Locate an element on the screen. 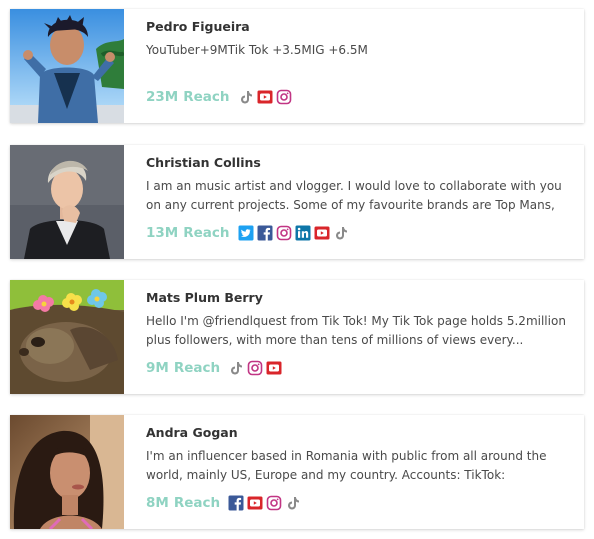 The image size is (594, 539). reach-value: 23M is located at coordinates (162, 97).